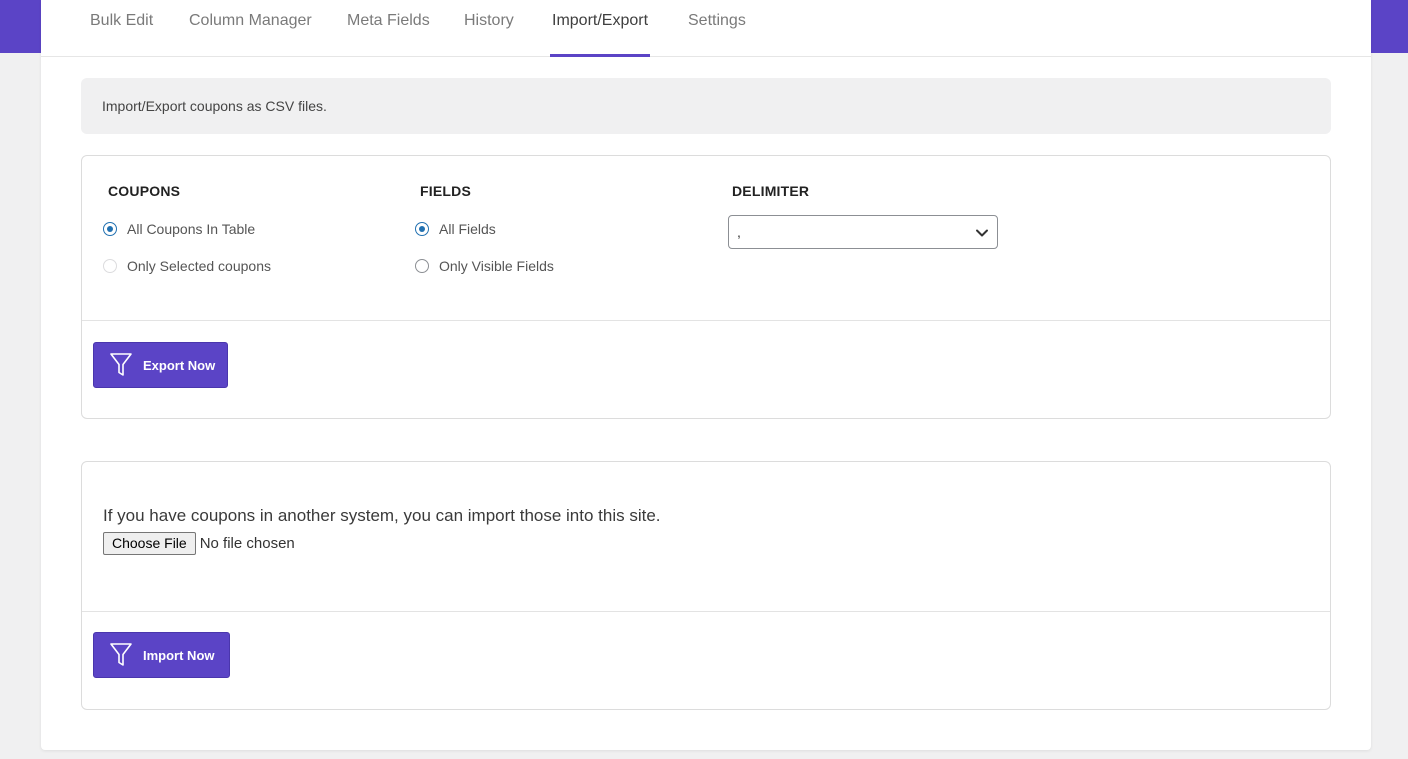 This screenshot has height=759, width=1408. What do you see at coordinates (496, 266) in the screenshot?
I see `radio-label: Only Visible Fields` at bounding box center [496, 266].